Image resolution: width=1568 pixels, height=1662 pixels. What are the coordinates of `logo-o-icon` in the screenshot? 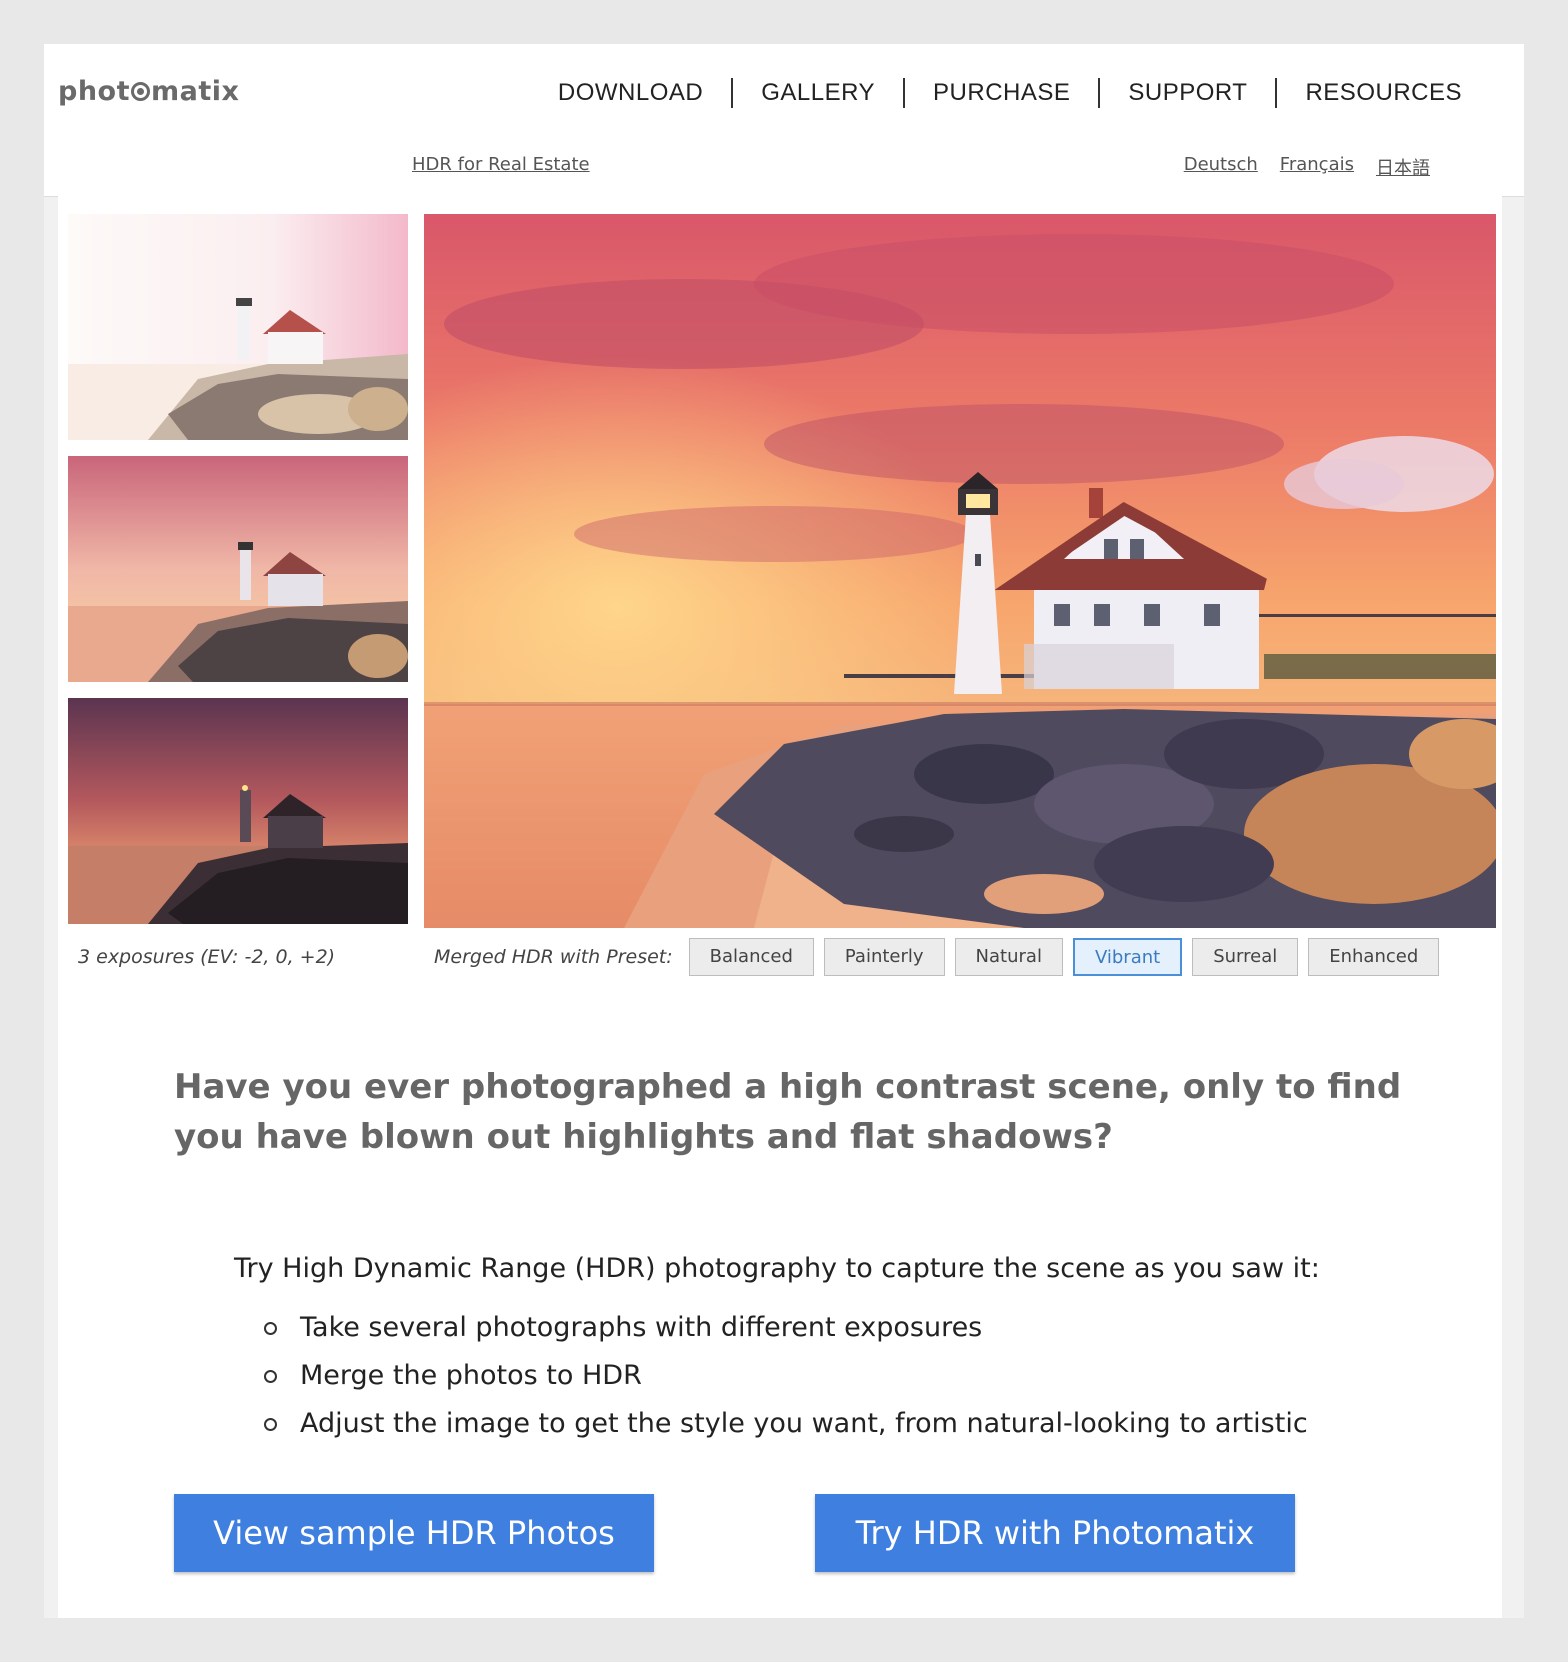 It's located at (141, 91).